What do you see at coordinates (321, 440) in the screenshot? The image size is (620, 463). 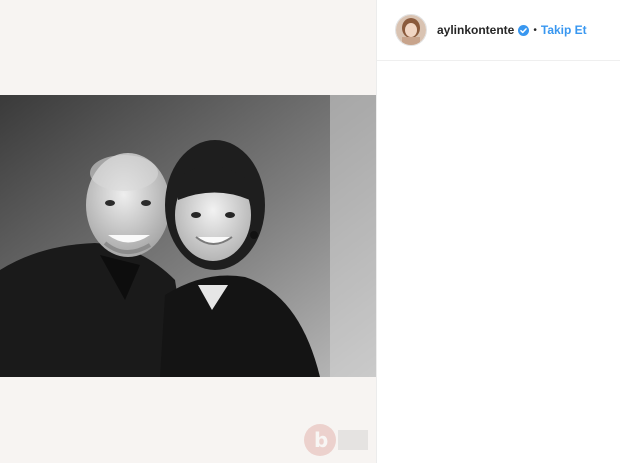 I see `svg-text: b` at bounding box center [321, 440].